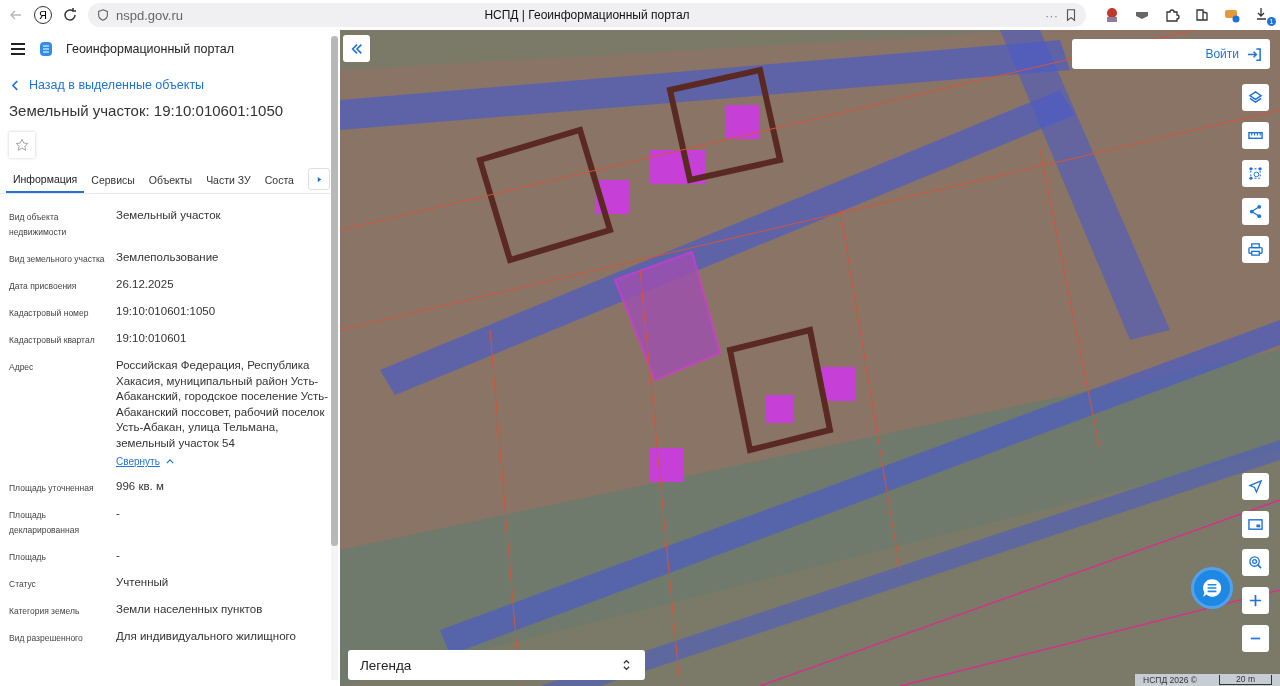 The height and width of the screenshot is (686, 1280). What do you see at coordinates (1245, 680) in the screenshot?
I see `scale-bar: 20 m` at bounding box center [1245, 680].